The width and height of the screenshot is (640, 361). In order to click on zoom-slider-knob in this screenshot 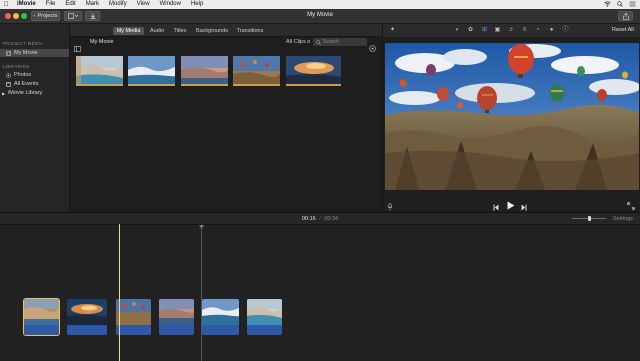, I will do `click(589, 218)`.